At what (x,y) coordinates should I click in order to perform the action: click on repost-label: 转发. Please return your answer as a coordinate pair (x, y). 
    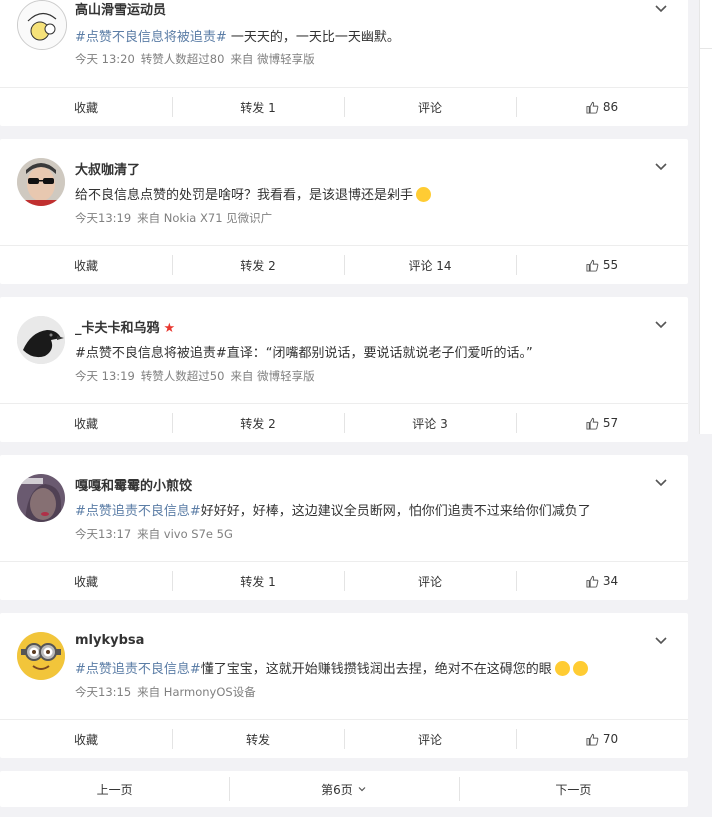
    Looking at the image, I should click on (257, 739).